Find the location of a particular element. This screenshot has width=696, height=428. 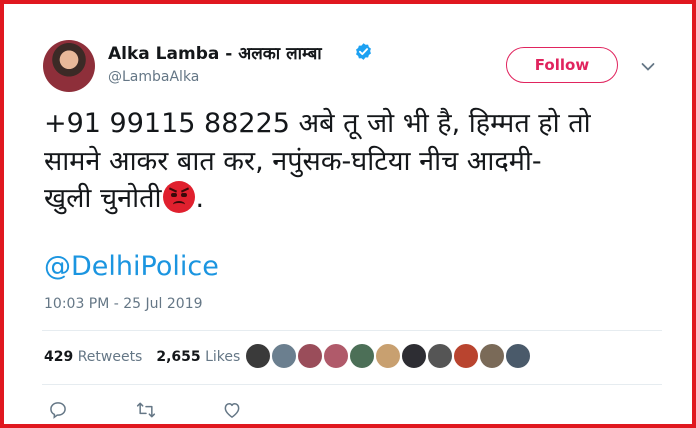

likes-count: 2,655 is located at coordinates (178, 357).